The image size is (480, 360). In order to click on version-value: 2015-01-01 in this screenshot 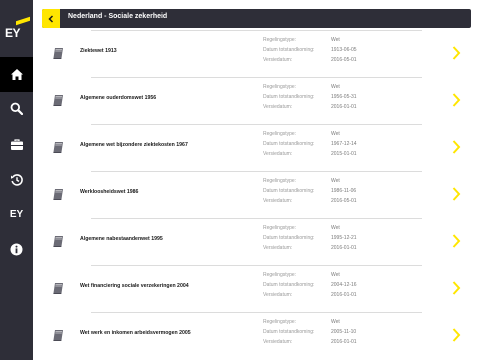, I will do `click(344, 154)`.